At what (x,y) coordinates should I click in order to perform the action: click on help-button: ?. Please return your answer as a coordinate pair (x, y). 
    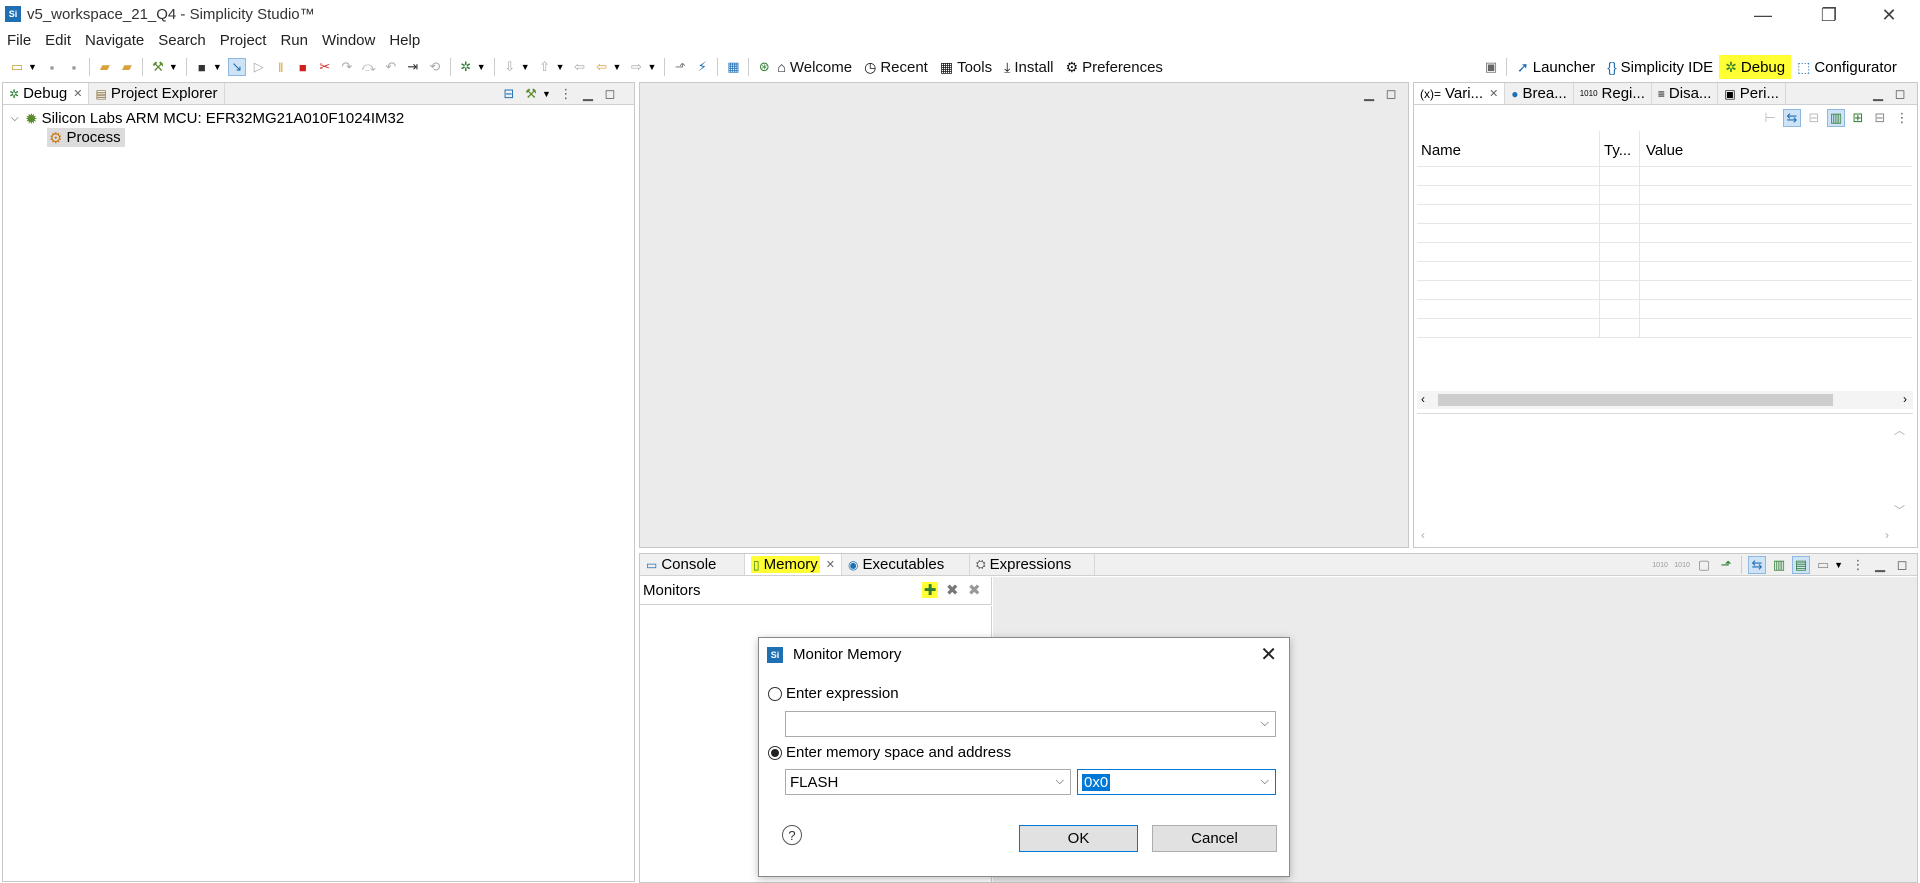
    Looking at the image, I should click on (792, 835).